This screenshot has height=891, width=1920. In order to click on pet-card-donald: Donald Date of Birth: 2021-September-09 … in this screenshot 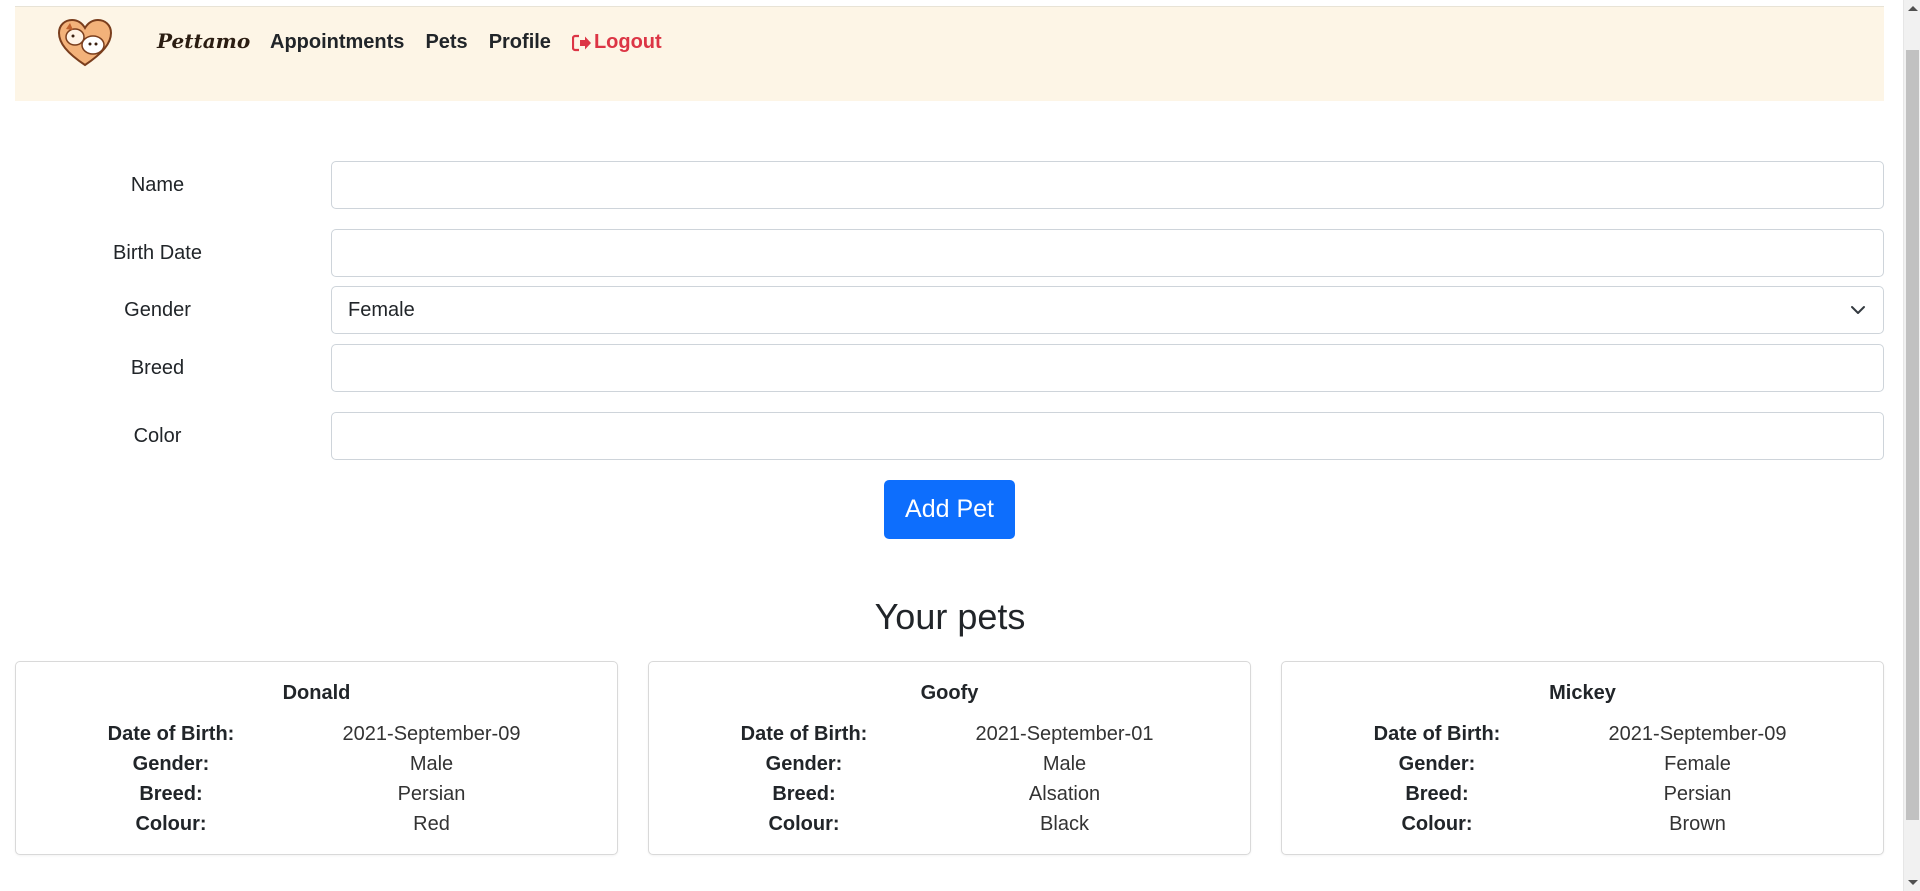, I will do `click(316, 758)`.